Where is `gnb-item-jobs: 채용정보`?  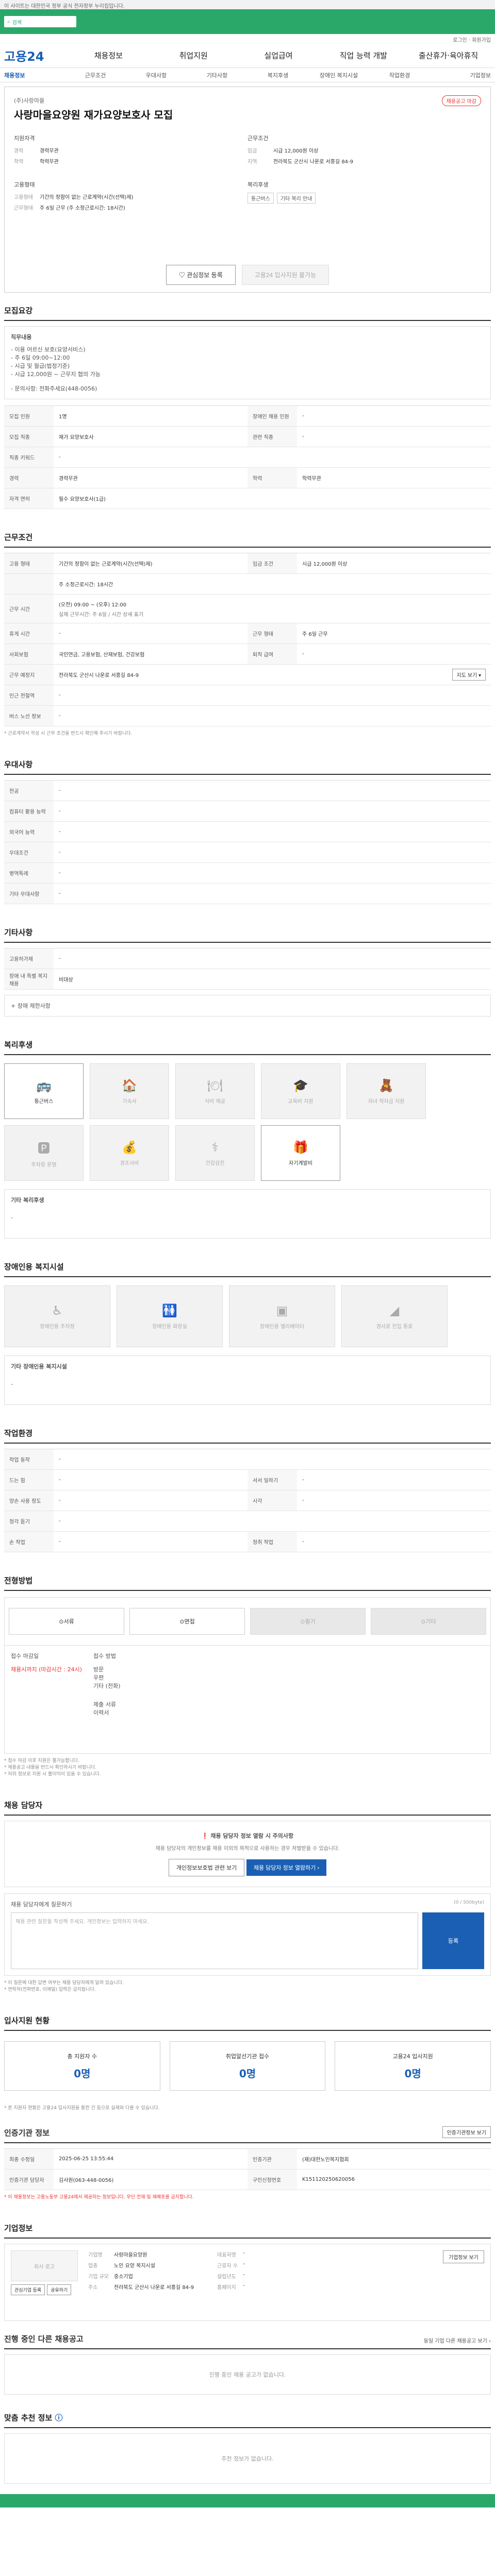 gnb-item-jobs: 채용정보 is located at coordinates (108, 55).